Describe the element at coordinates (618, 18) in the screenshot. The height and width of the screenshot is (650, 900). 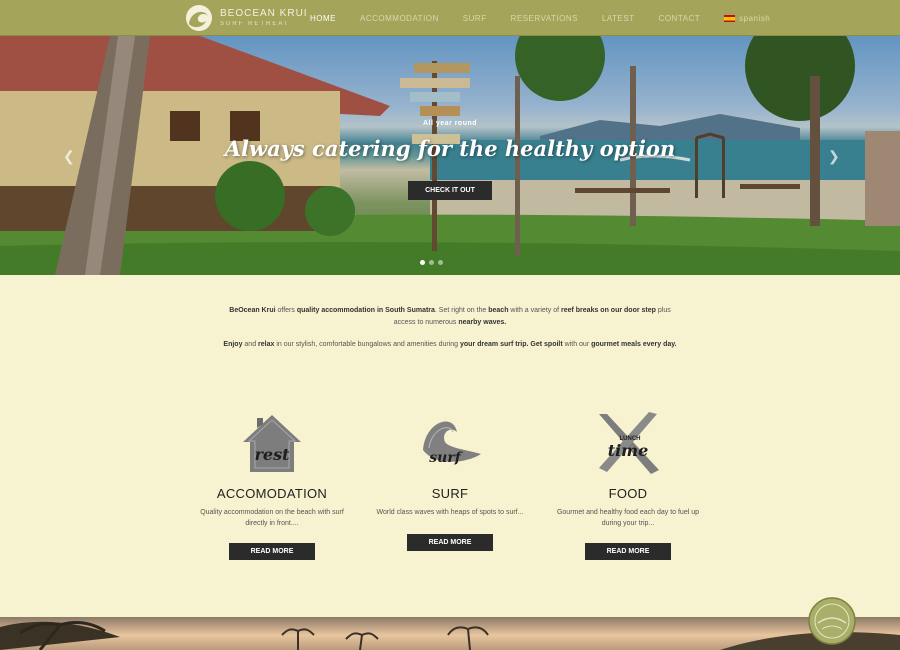
I see `nav-latest: LATEST` at that location.